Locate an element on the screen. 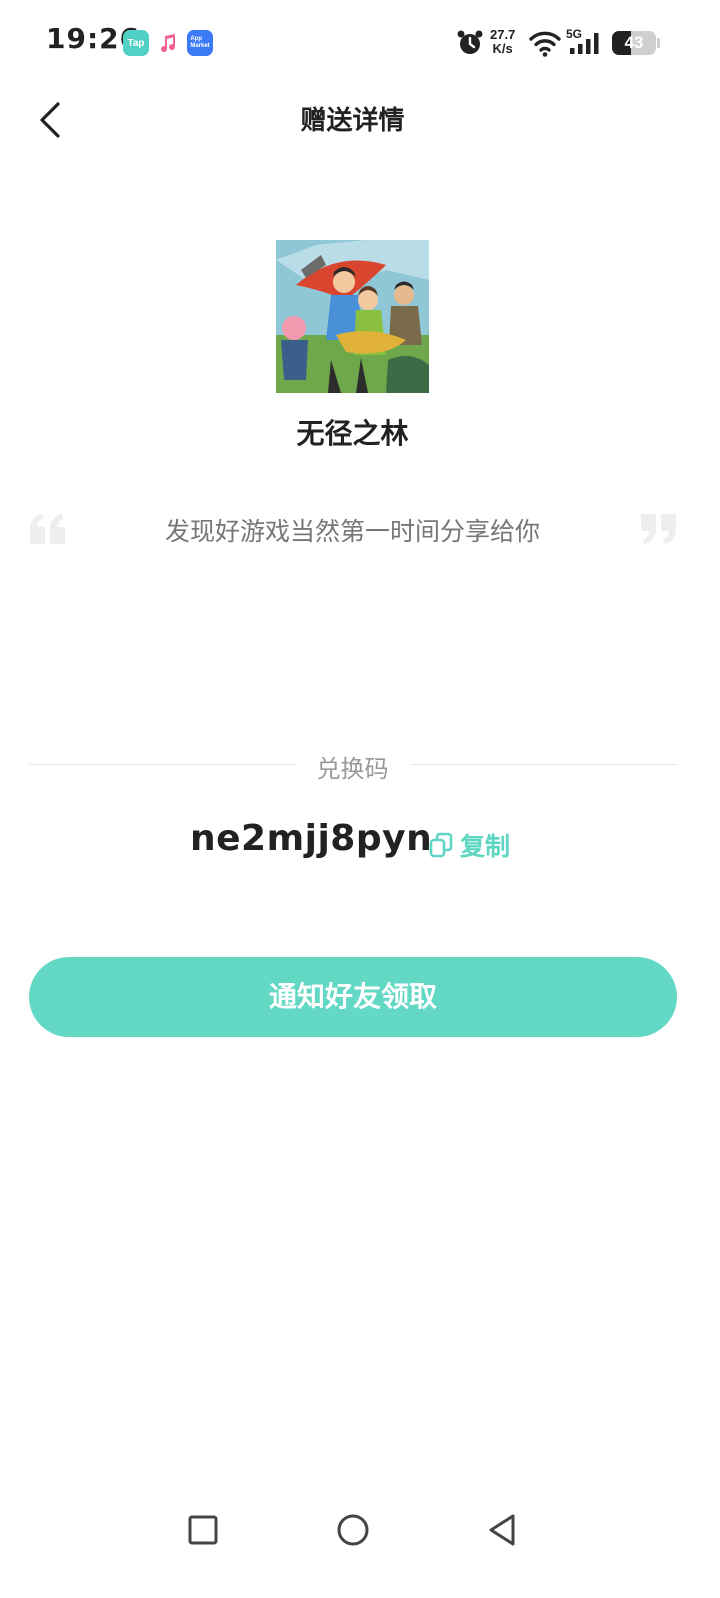  notify-friend-button: 通知好友领取 is located at coordinates (353, 997).